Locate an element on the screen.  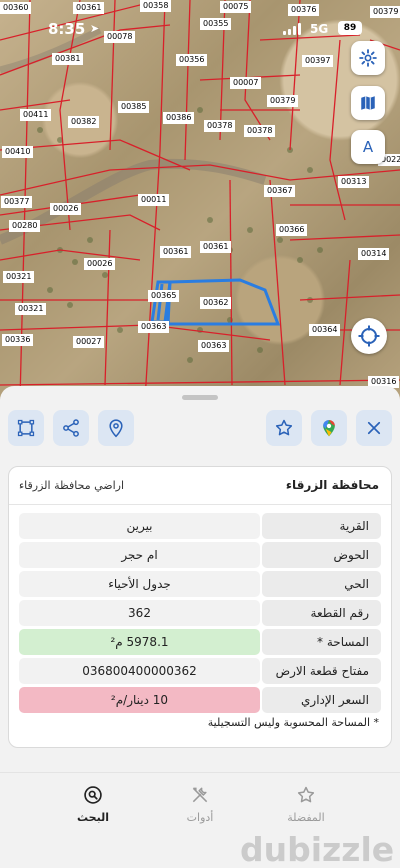
parcel-label: 00336 is located at coordinates (18, 340).